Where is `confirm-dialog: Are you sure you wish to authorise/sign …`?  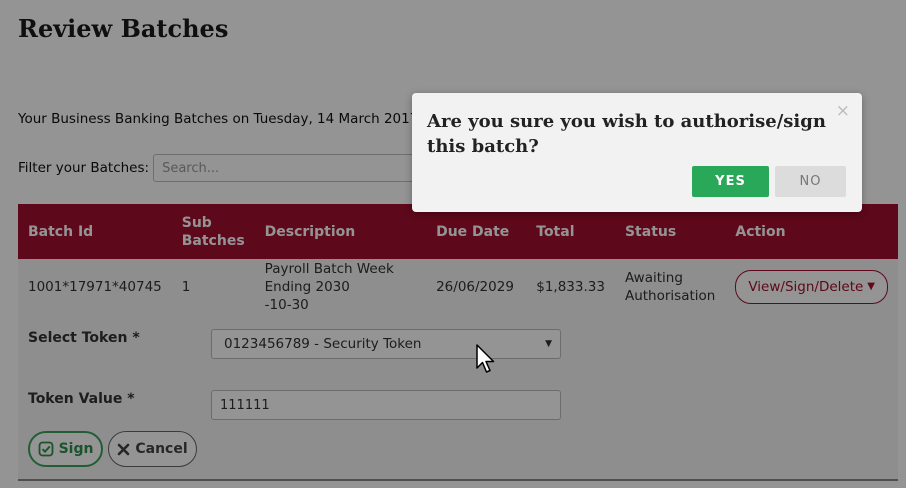 confirm-dialog: Are you sure you wish to authorise/sign … is located at coordinates (637, 152).